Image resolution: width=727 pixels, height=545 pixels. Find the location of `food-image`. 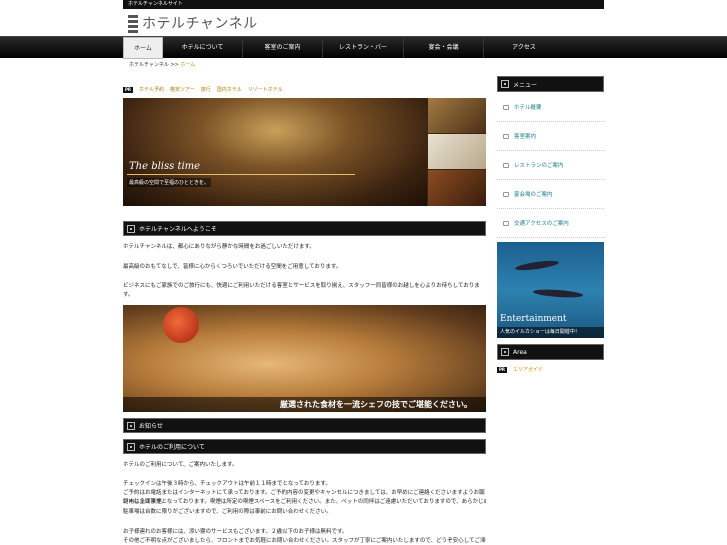

food-image is located at coordinates (181, 325).